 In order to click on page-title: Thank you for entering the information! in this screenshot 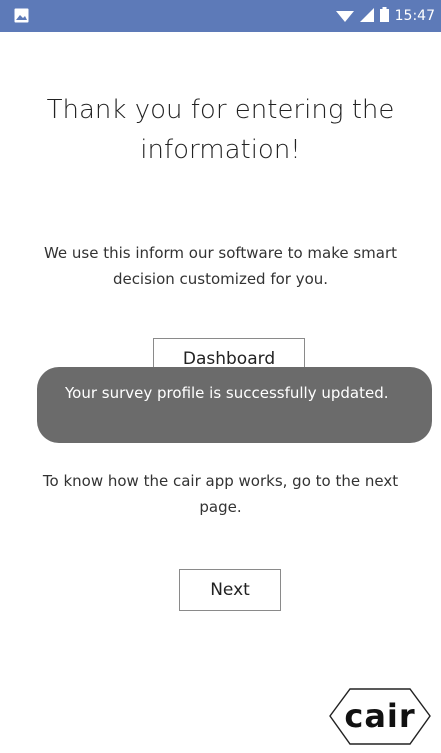, I will do `click(220, 130)`.